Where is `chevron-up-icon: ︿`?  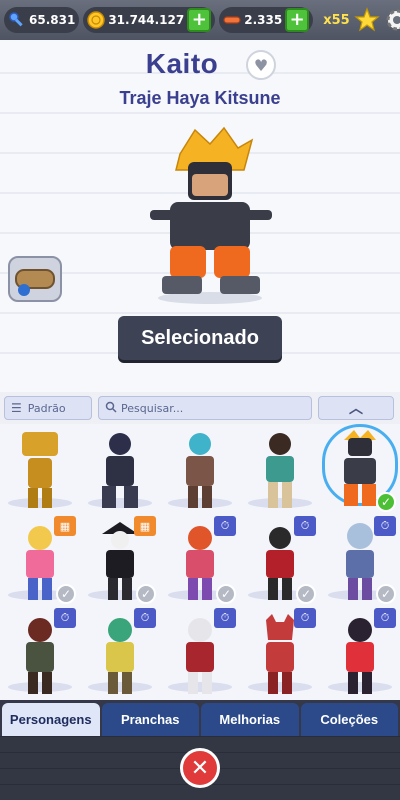 chevron-up-icon: ︿ is located at coordinates (356, 409).